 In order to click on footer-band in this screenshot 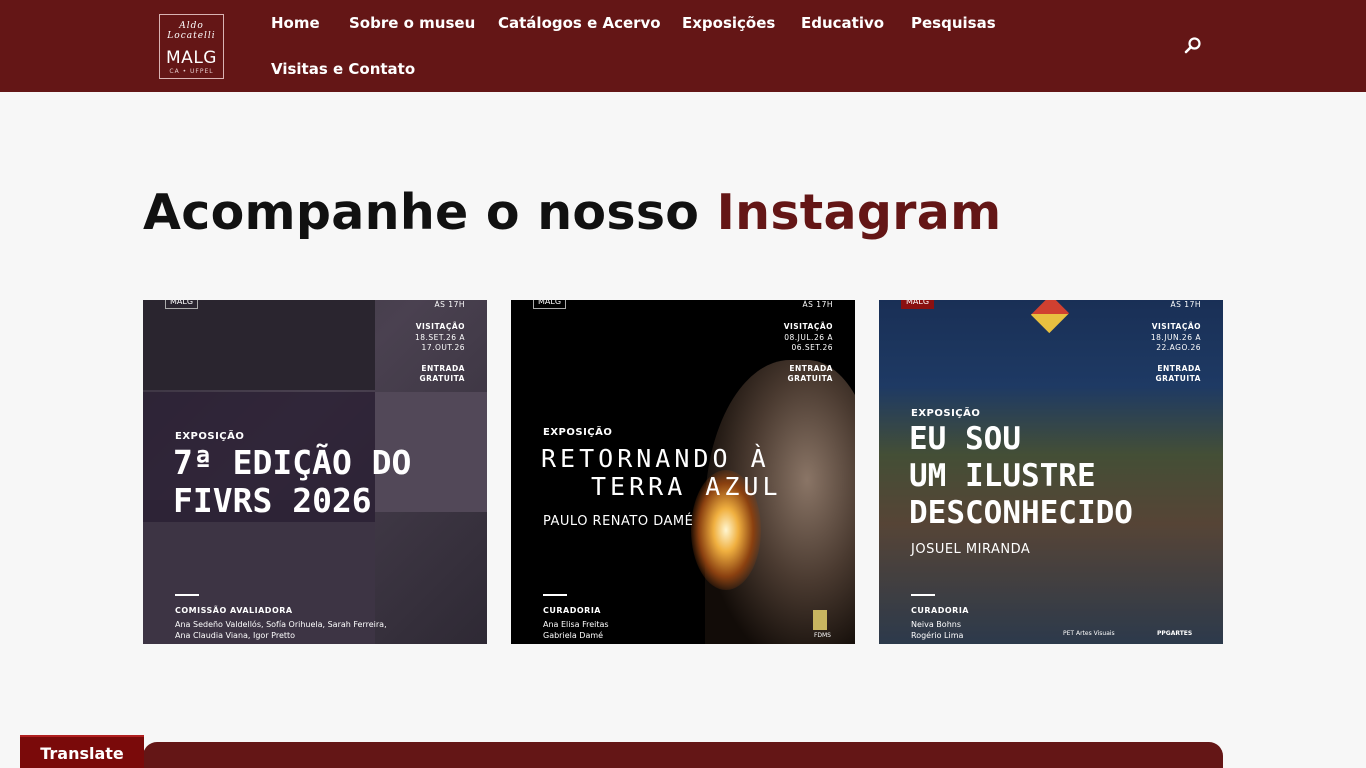, I will do `click(683, 755)`.